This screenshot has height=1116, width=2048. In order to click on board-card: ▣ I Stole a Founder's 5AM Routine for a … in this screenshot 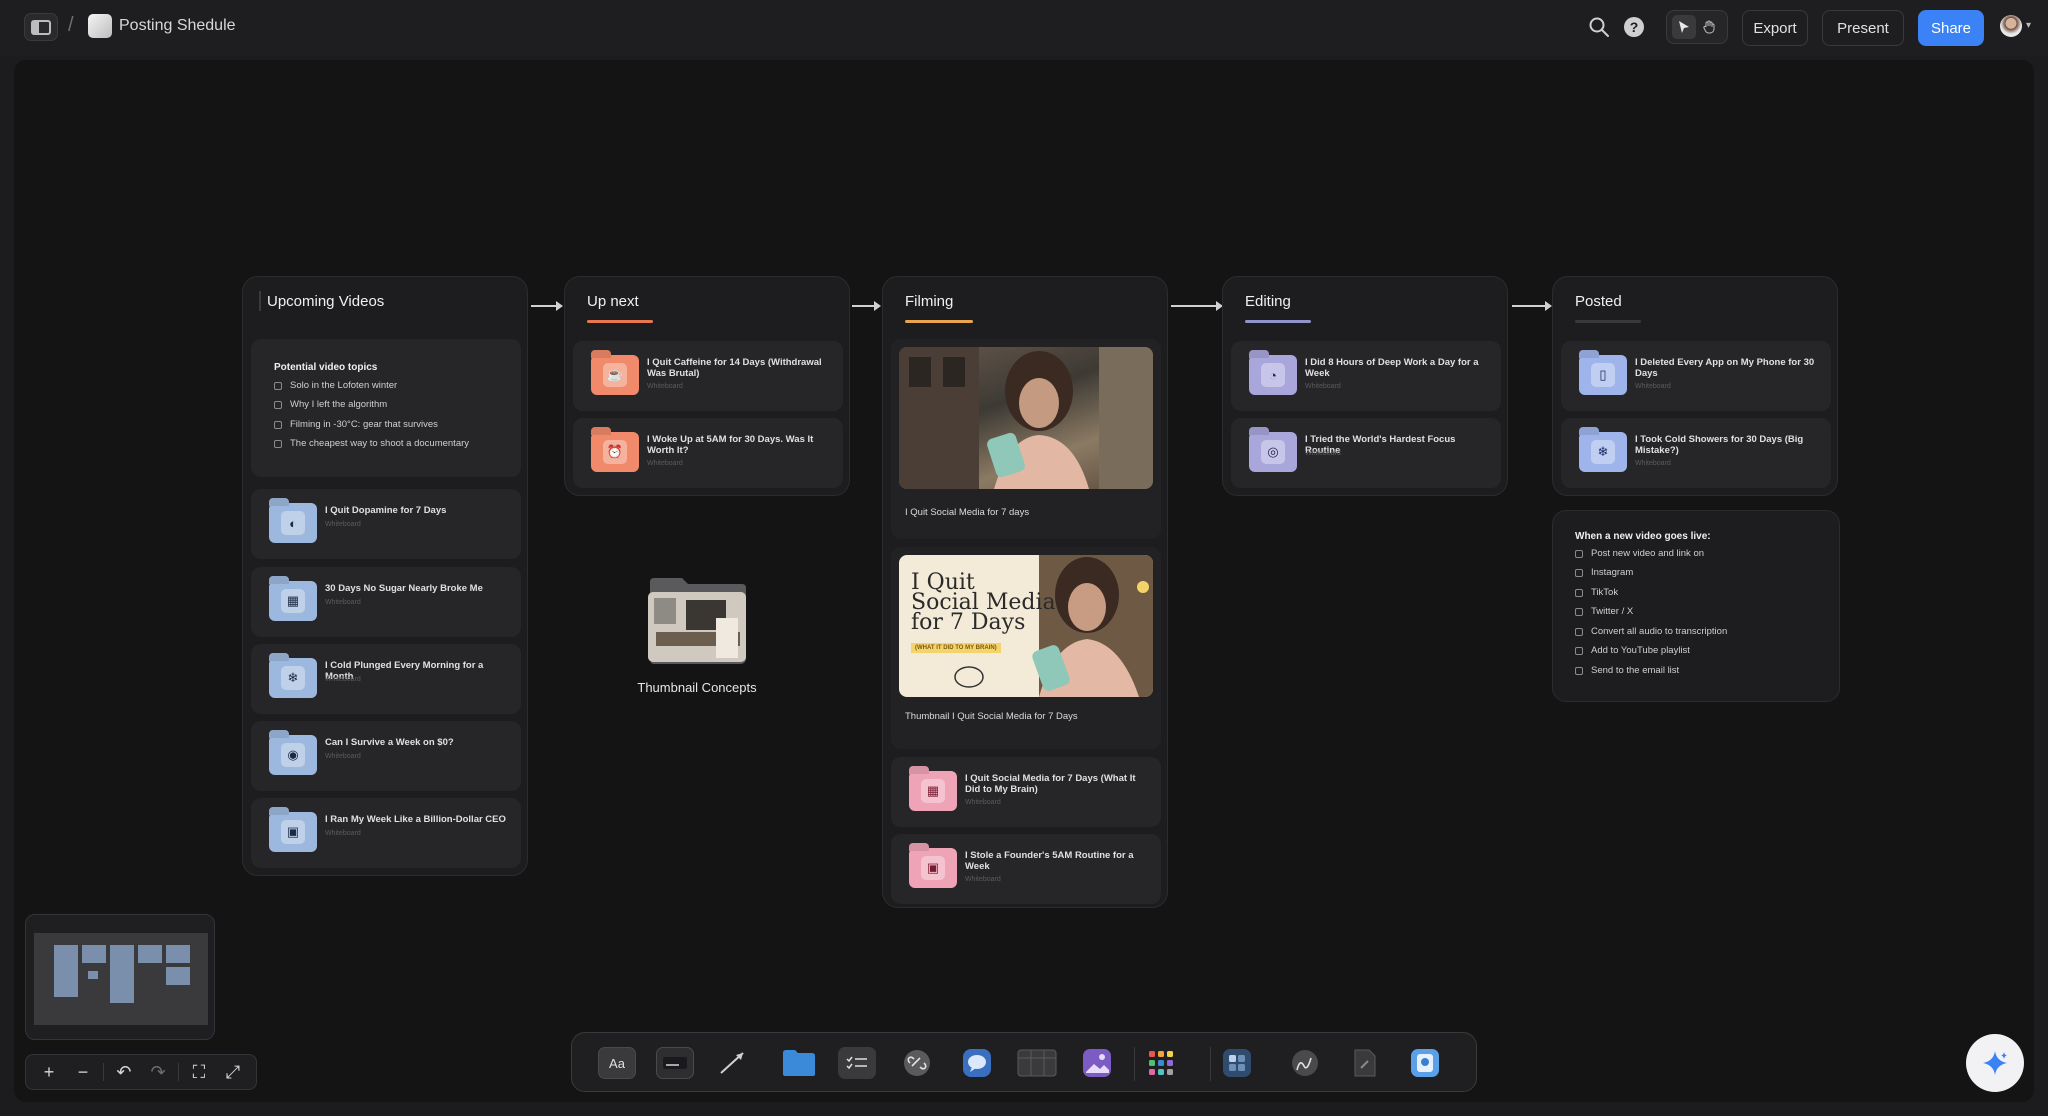, I will do `click(1026, 869)`.